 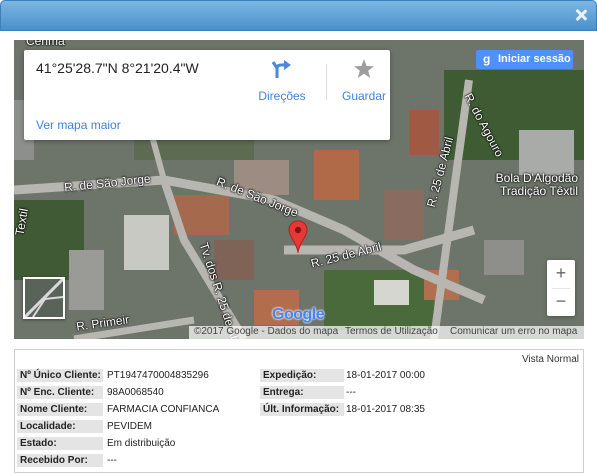 I want to click on road-label: Cerima, so click(x=45, y=44).